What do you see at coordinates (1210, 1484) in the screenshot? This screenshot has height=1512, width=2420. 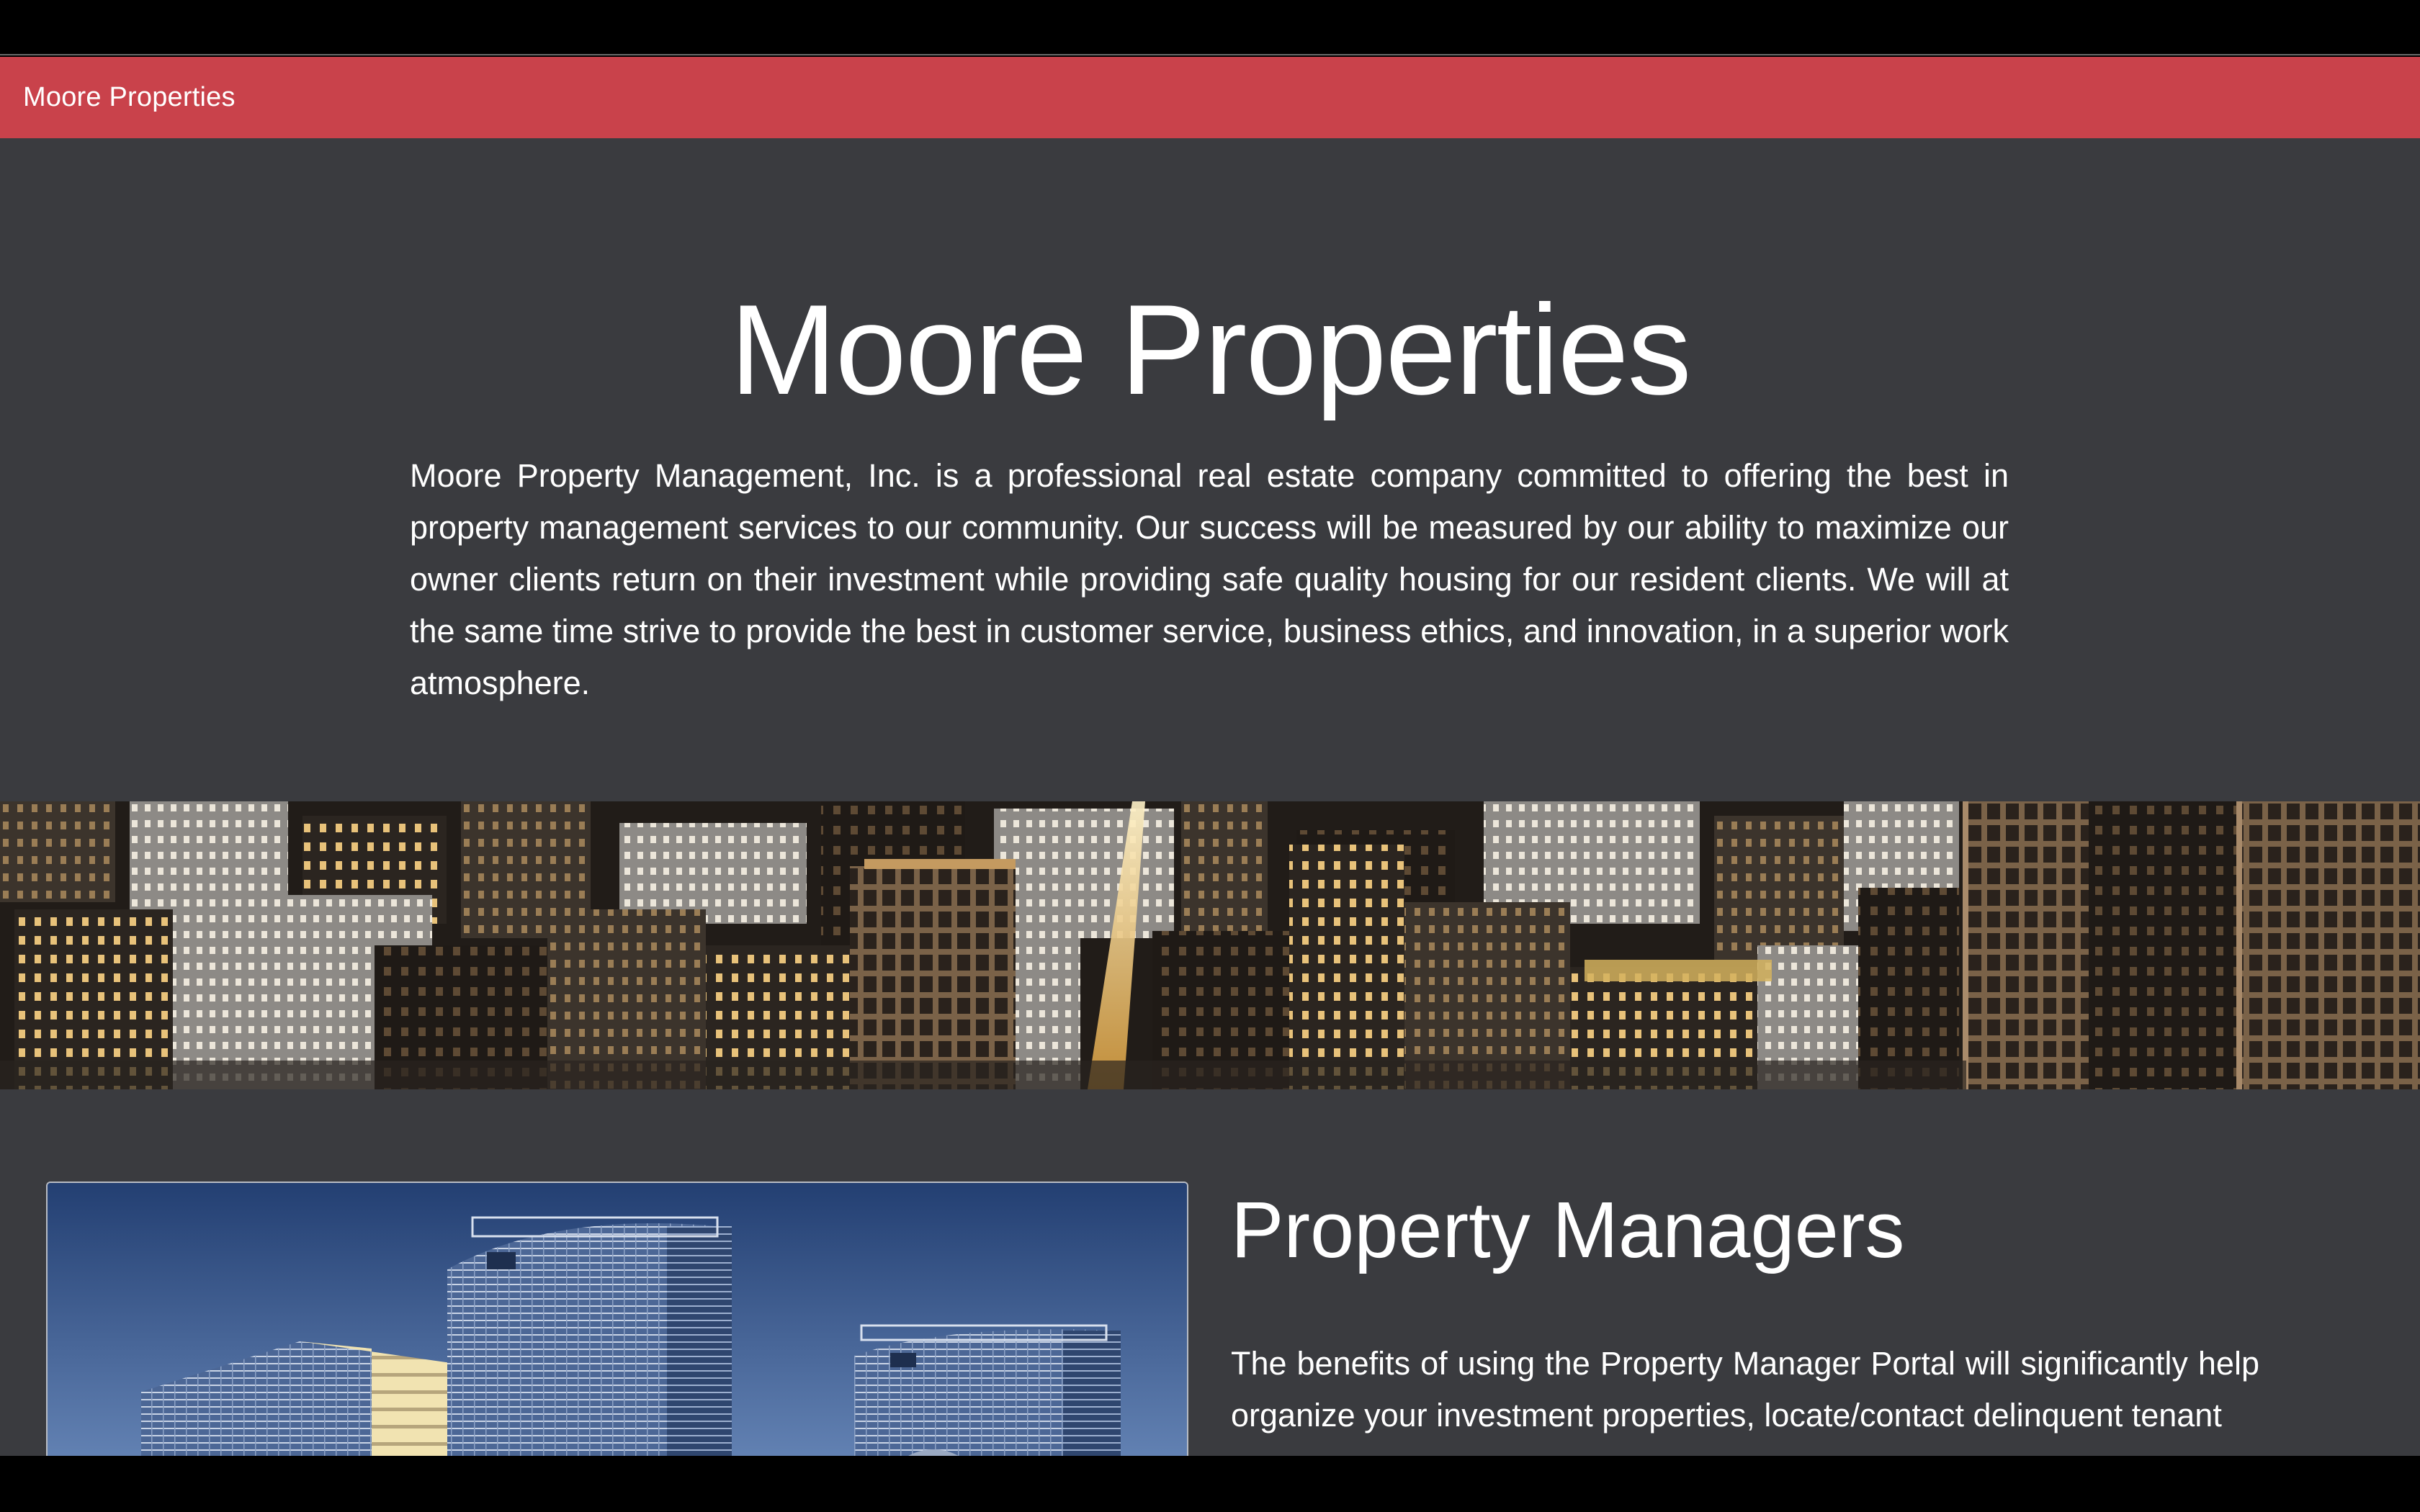 I see `screen-bottom-bar` at bounding box center [1210, 1484].